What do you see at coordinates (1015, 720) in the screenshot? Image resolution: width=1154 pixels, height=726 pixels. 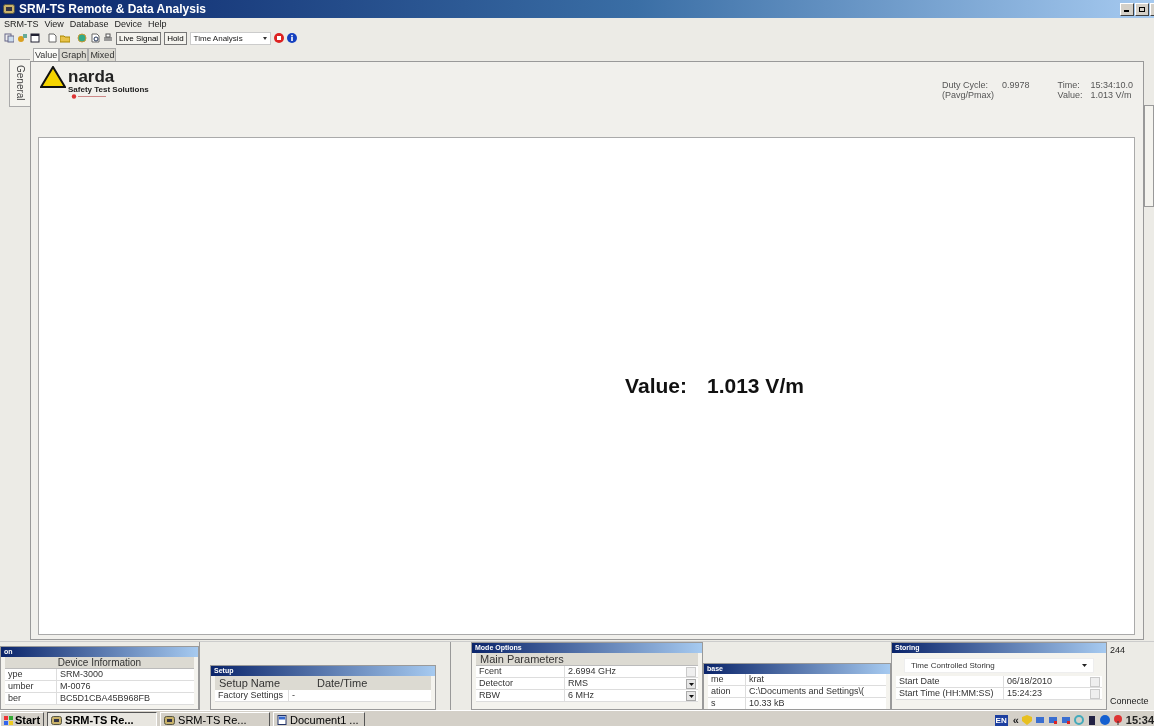 I see `tray-expand-button: «` at bounding box center [1015, 720].